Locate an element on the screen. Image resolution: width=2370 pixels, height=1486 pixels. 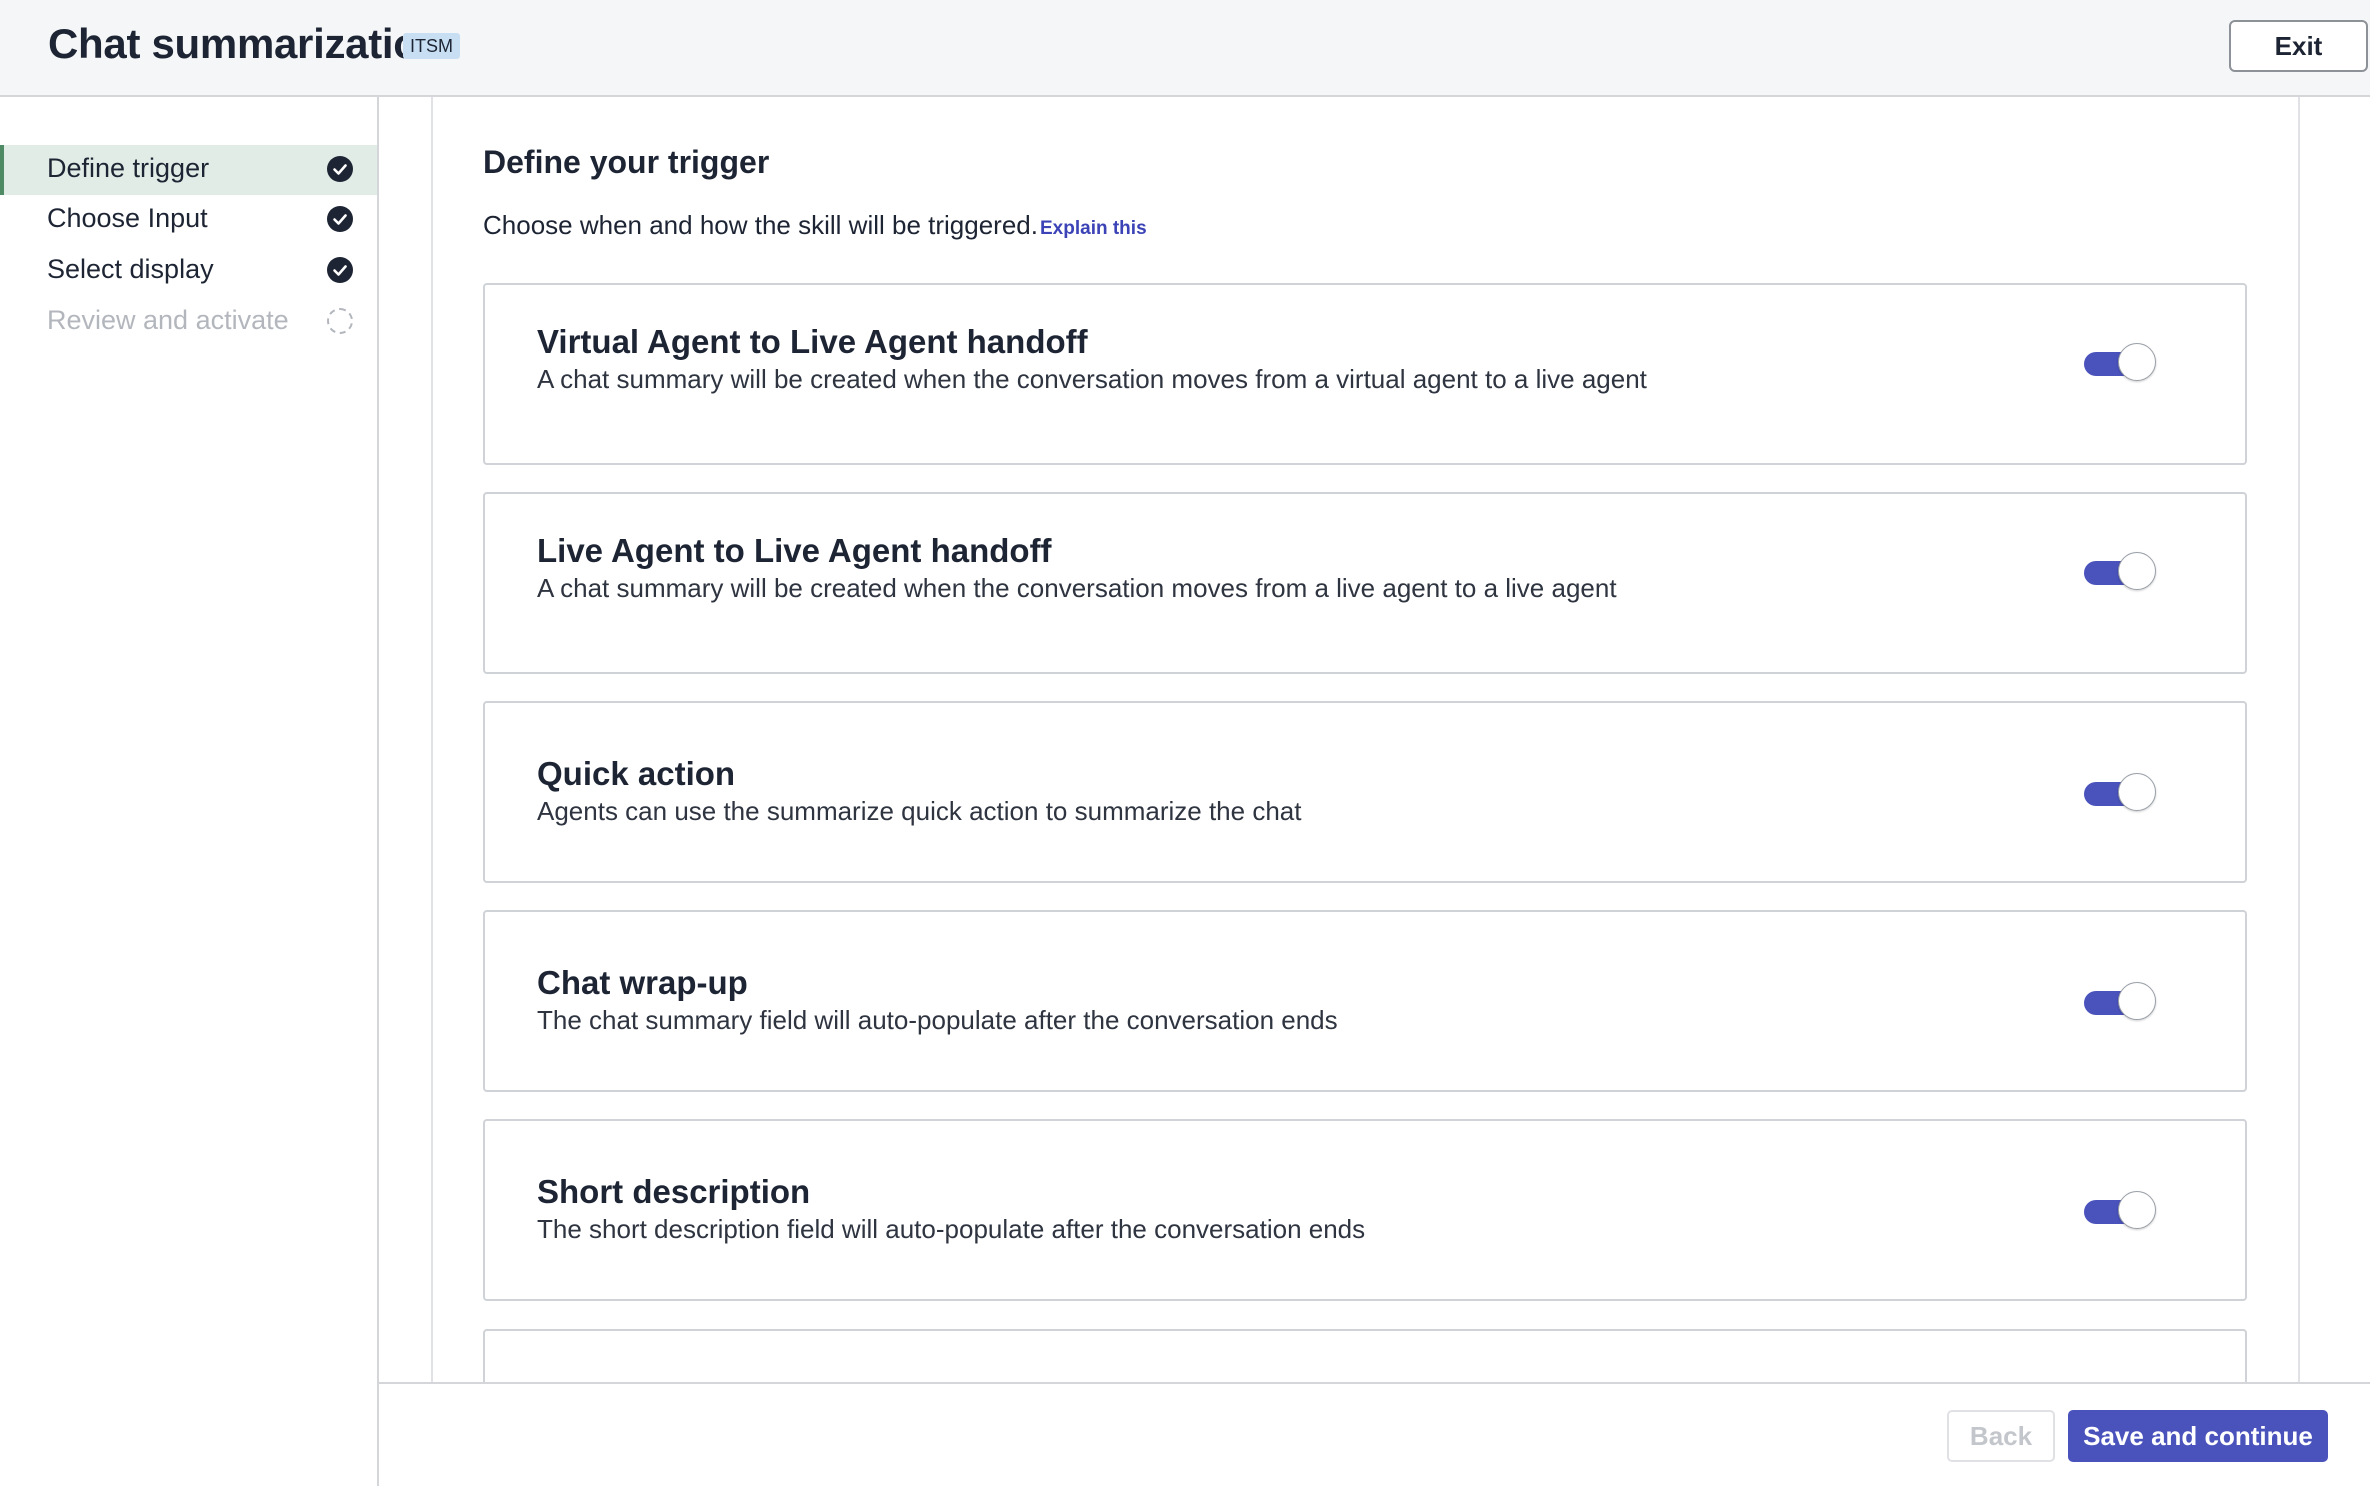
card-title: Chat wrap-up is located at coordinates (642, 982).